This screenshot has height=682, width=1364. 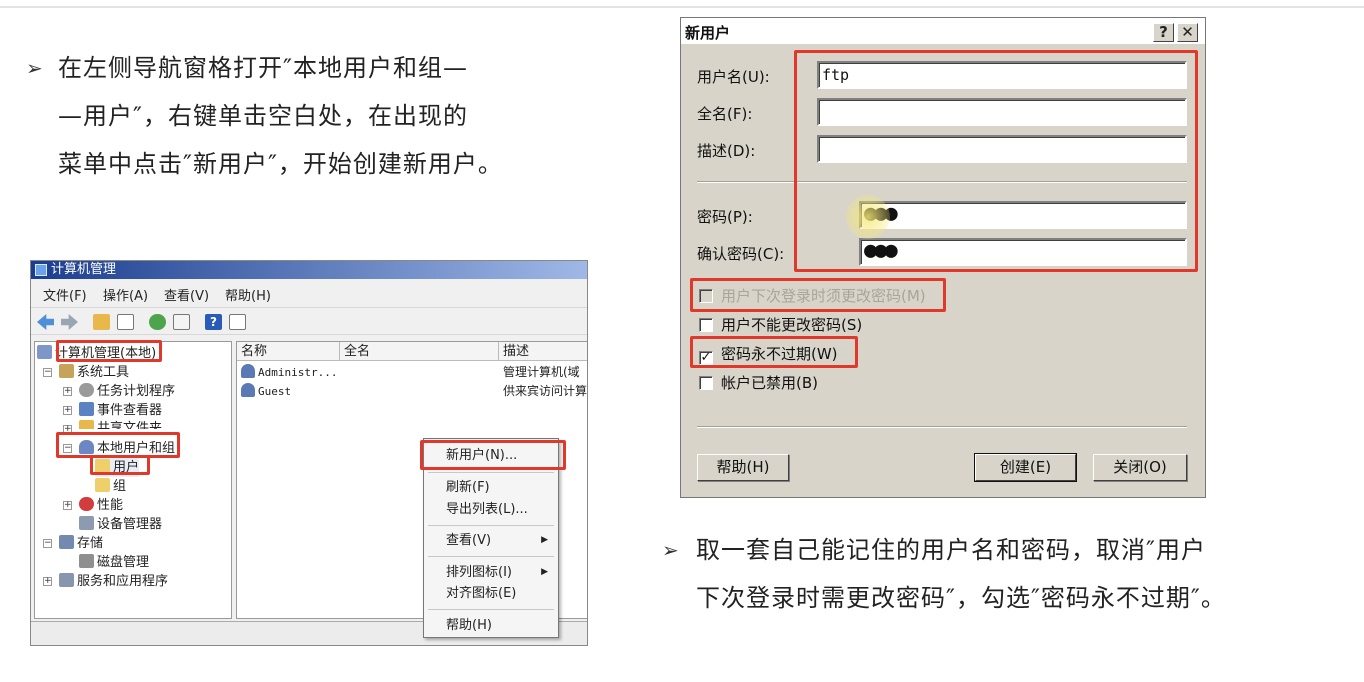 I want to click on dialog-title: 新用户, so click(x=708, y=33).